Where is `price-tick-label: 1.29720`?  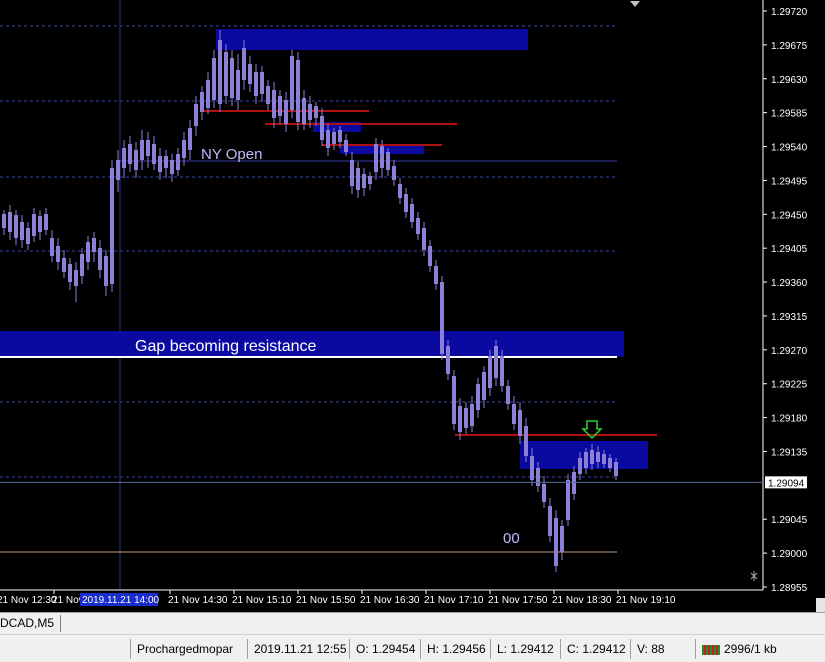 price-tick-label: 1.29720 is located at coordinates (789, 12).